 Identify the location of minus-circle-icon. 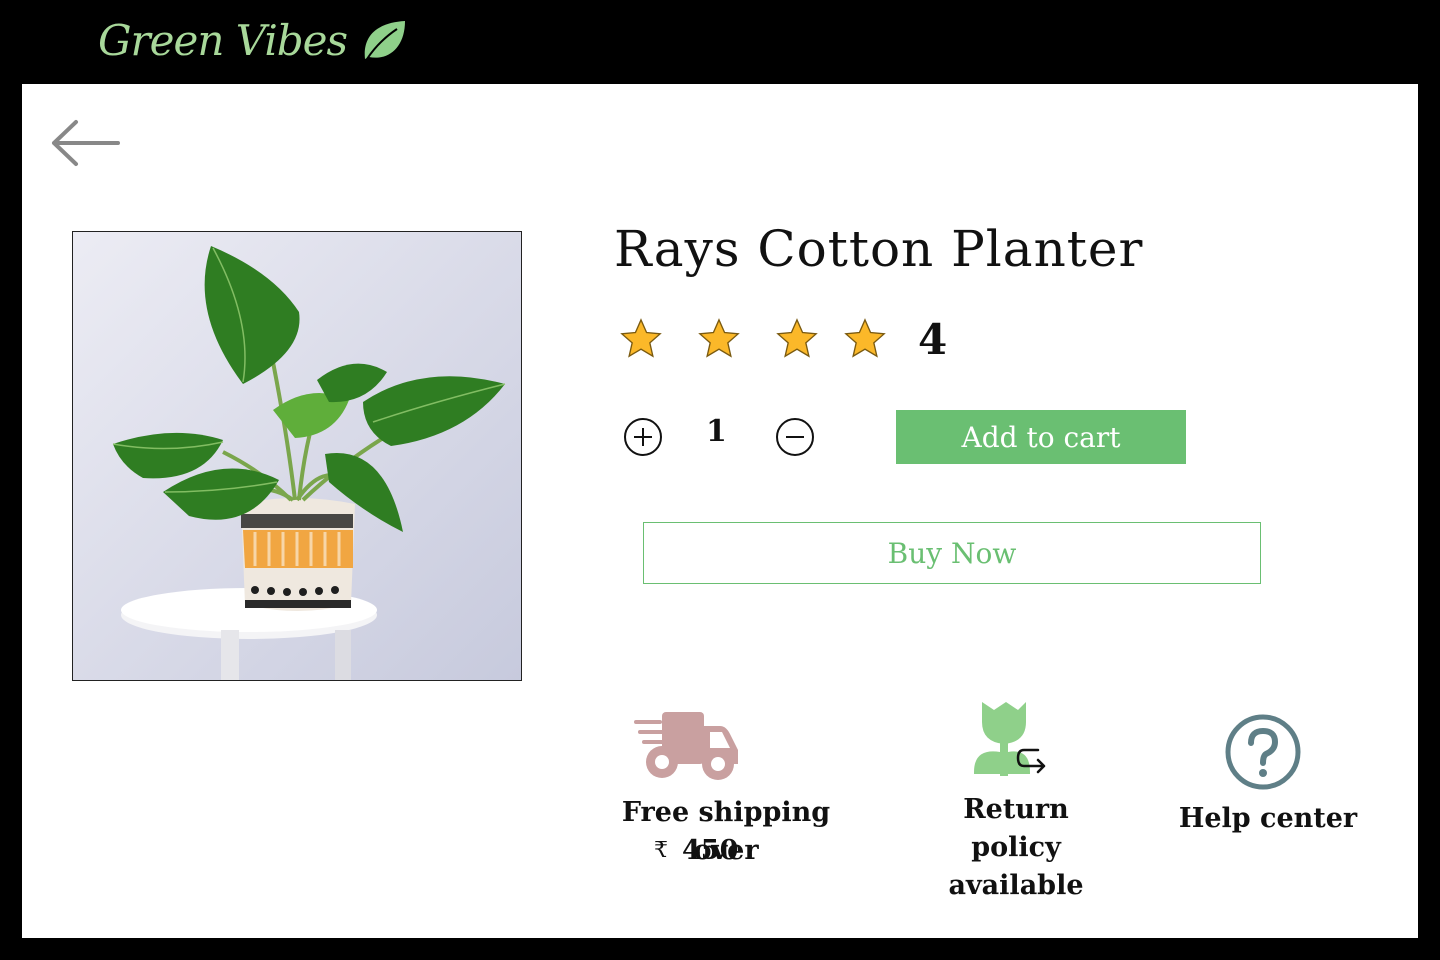
(795, 437).